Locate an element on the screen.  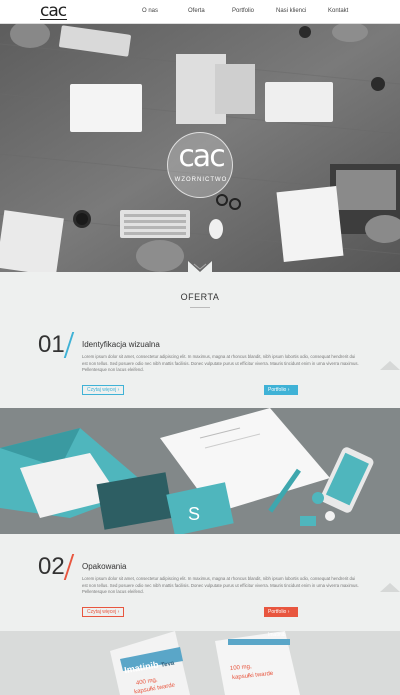
offer-title-2: Opakowania is located at coordinates (104, 566).